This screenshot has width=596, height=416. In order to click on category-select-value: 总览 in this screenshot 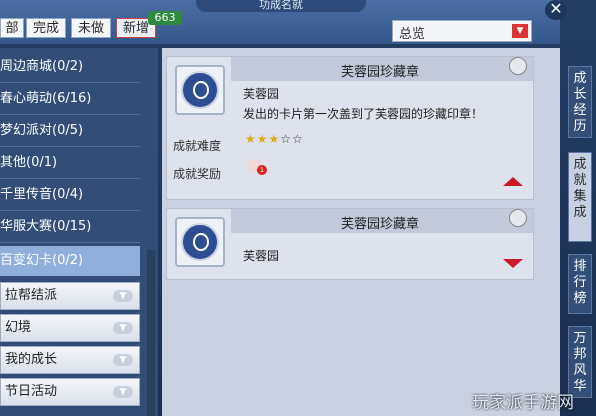, I will do `click(412, 34)`.